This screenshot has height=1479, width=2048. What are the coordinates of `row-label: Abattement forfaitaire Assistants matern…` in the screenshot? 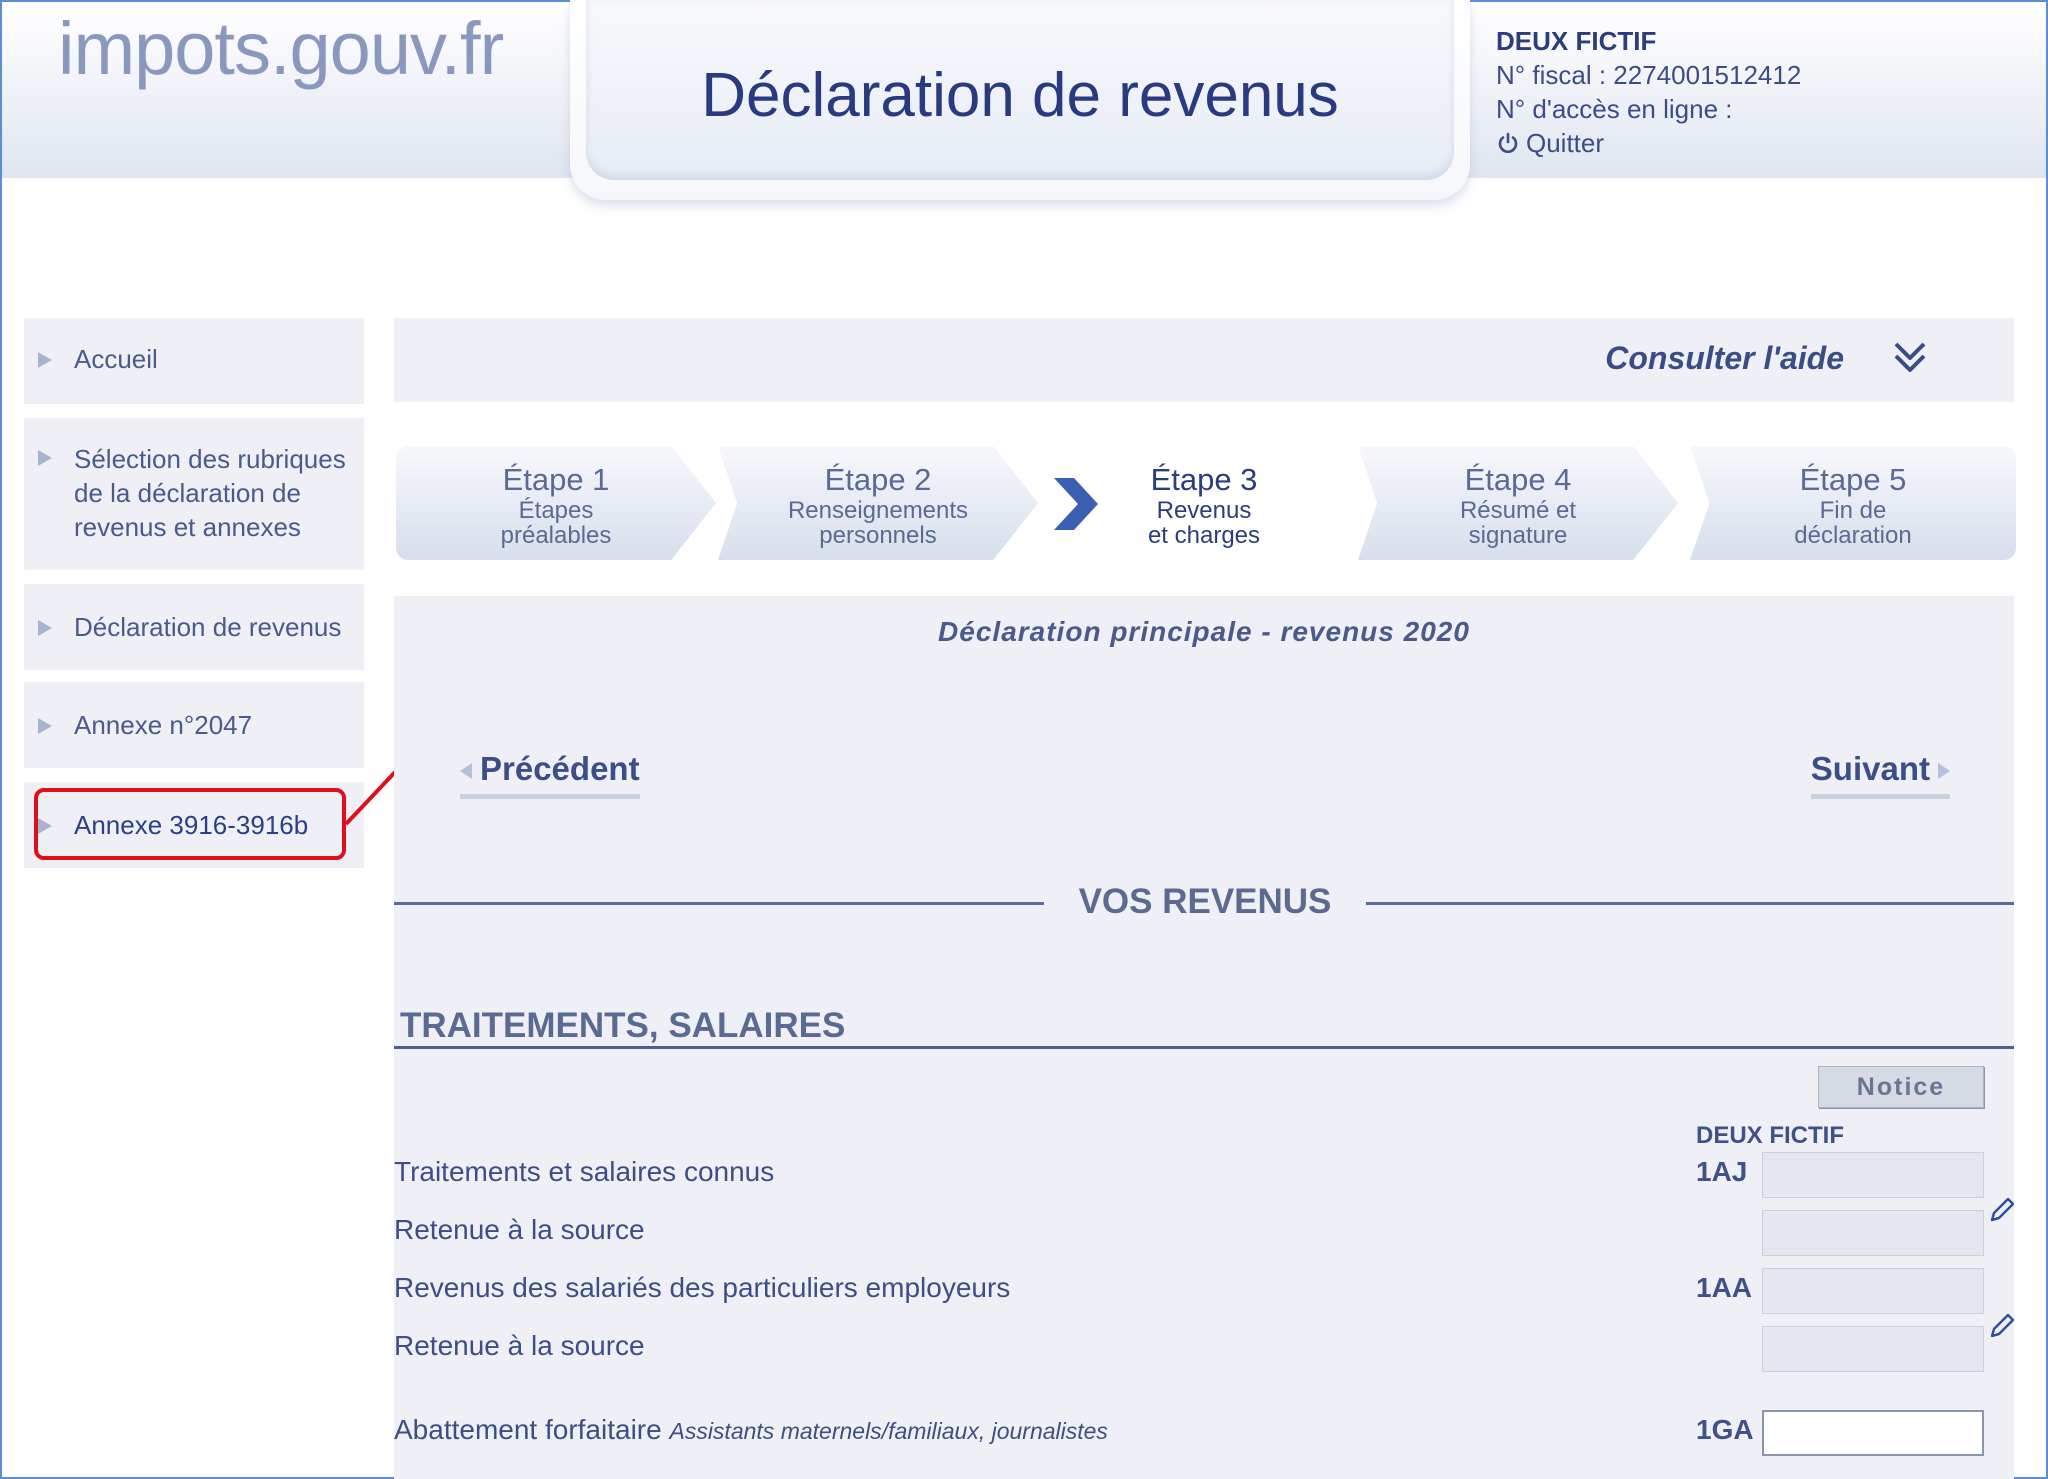 It's located at (751, 1430).